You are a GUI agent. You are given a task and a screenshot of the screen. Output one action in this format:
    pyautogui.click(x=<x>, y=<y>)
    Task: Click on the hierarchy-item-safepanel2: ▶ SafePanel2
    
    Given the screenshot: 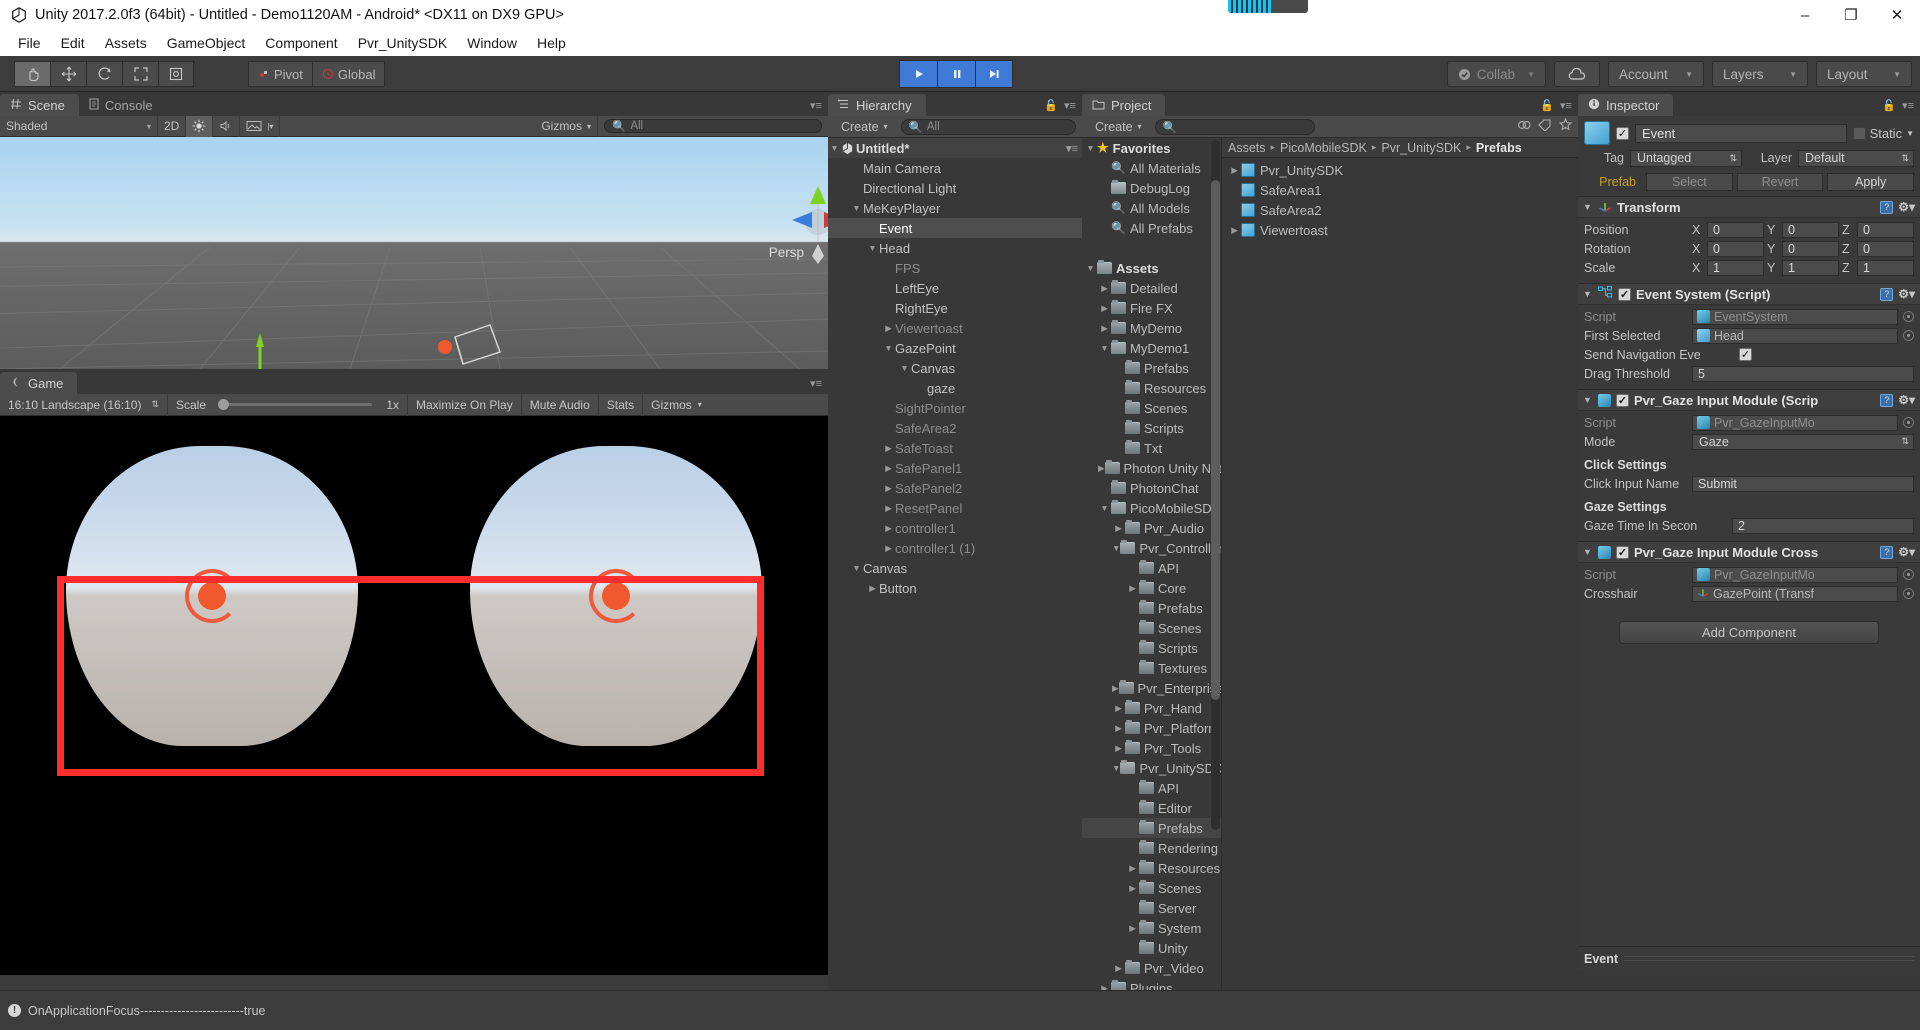 What is the action you would take?
    pyautogui.click(x=955, y=488)
    